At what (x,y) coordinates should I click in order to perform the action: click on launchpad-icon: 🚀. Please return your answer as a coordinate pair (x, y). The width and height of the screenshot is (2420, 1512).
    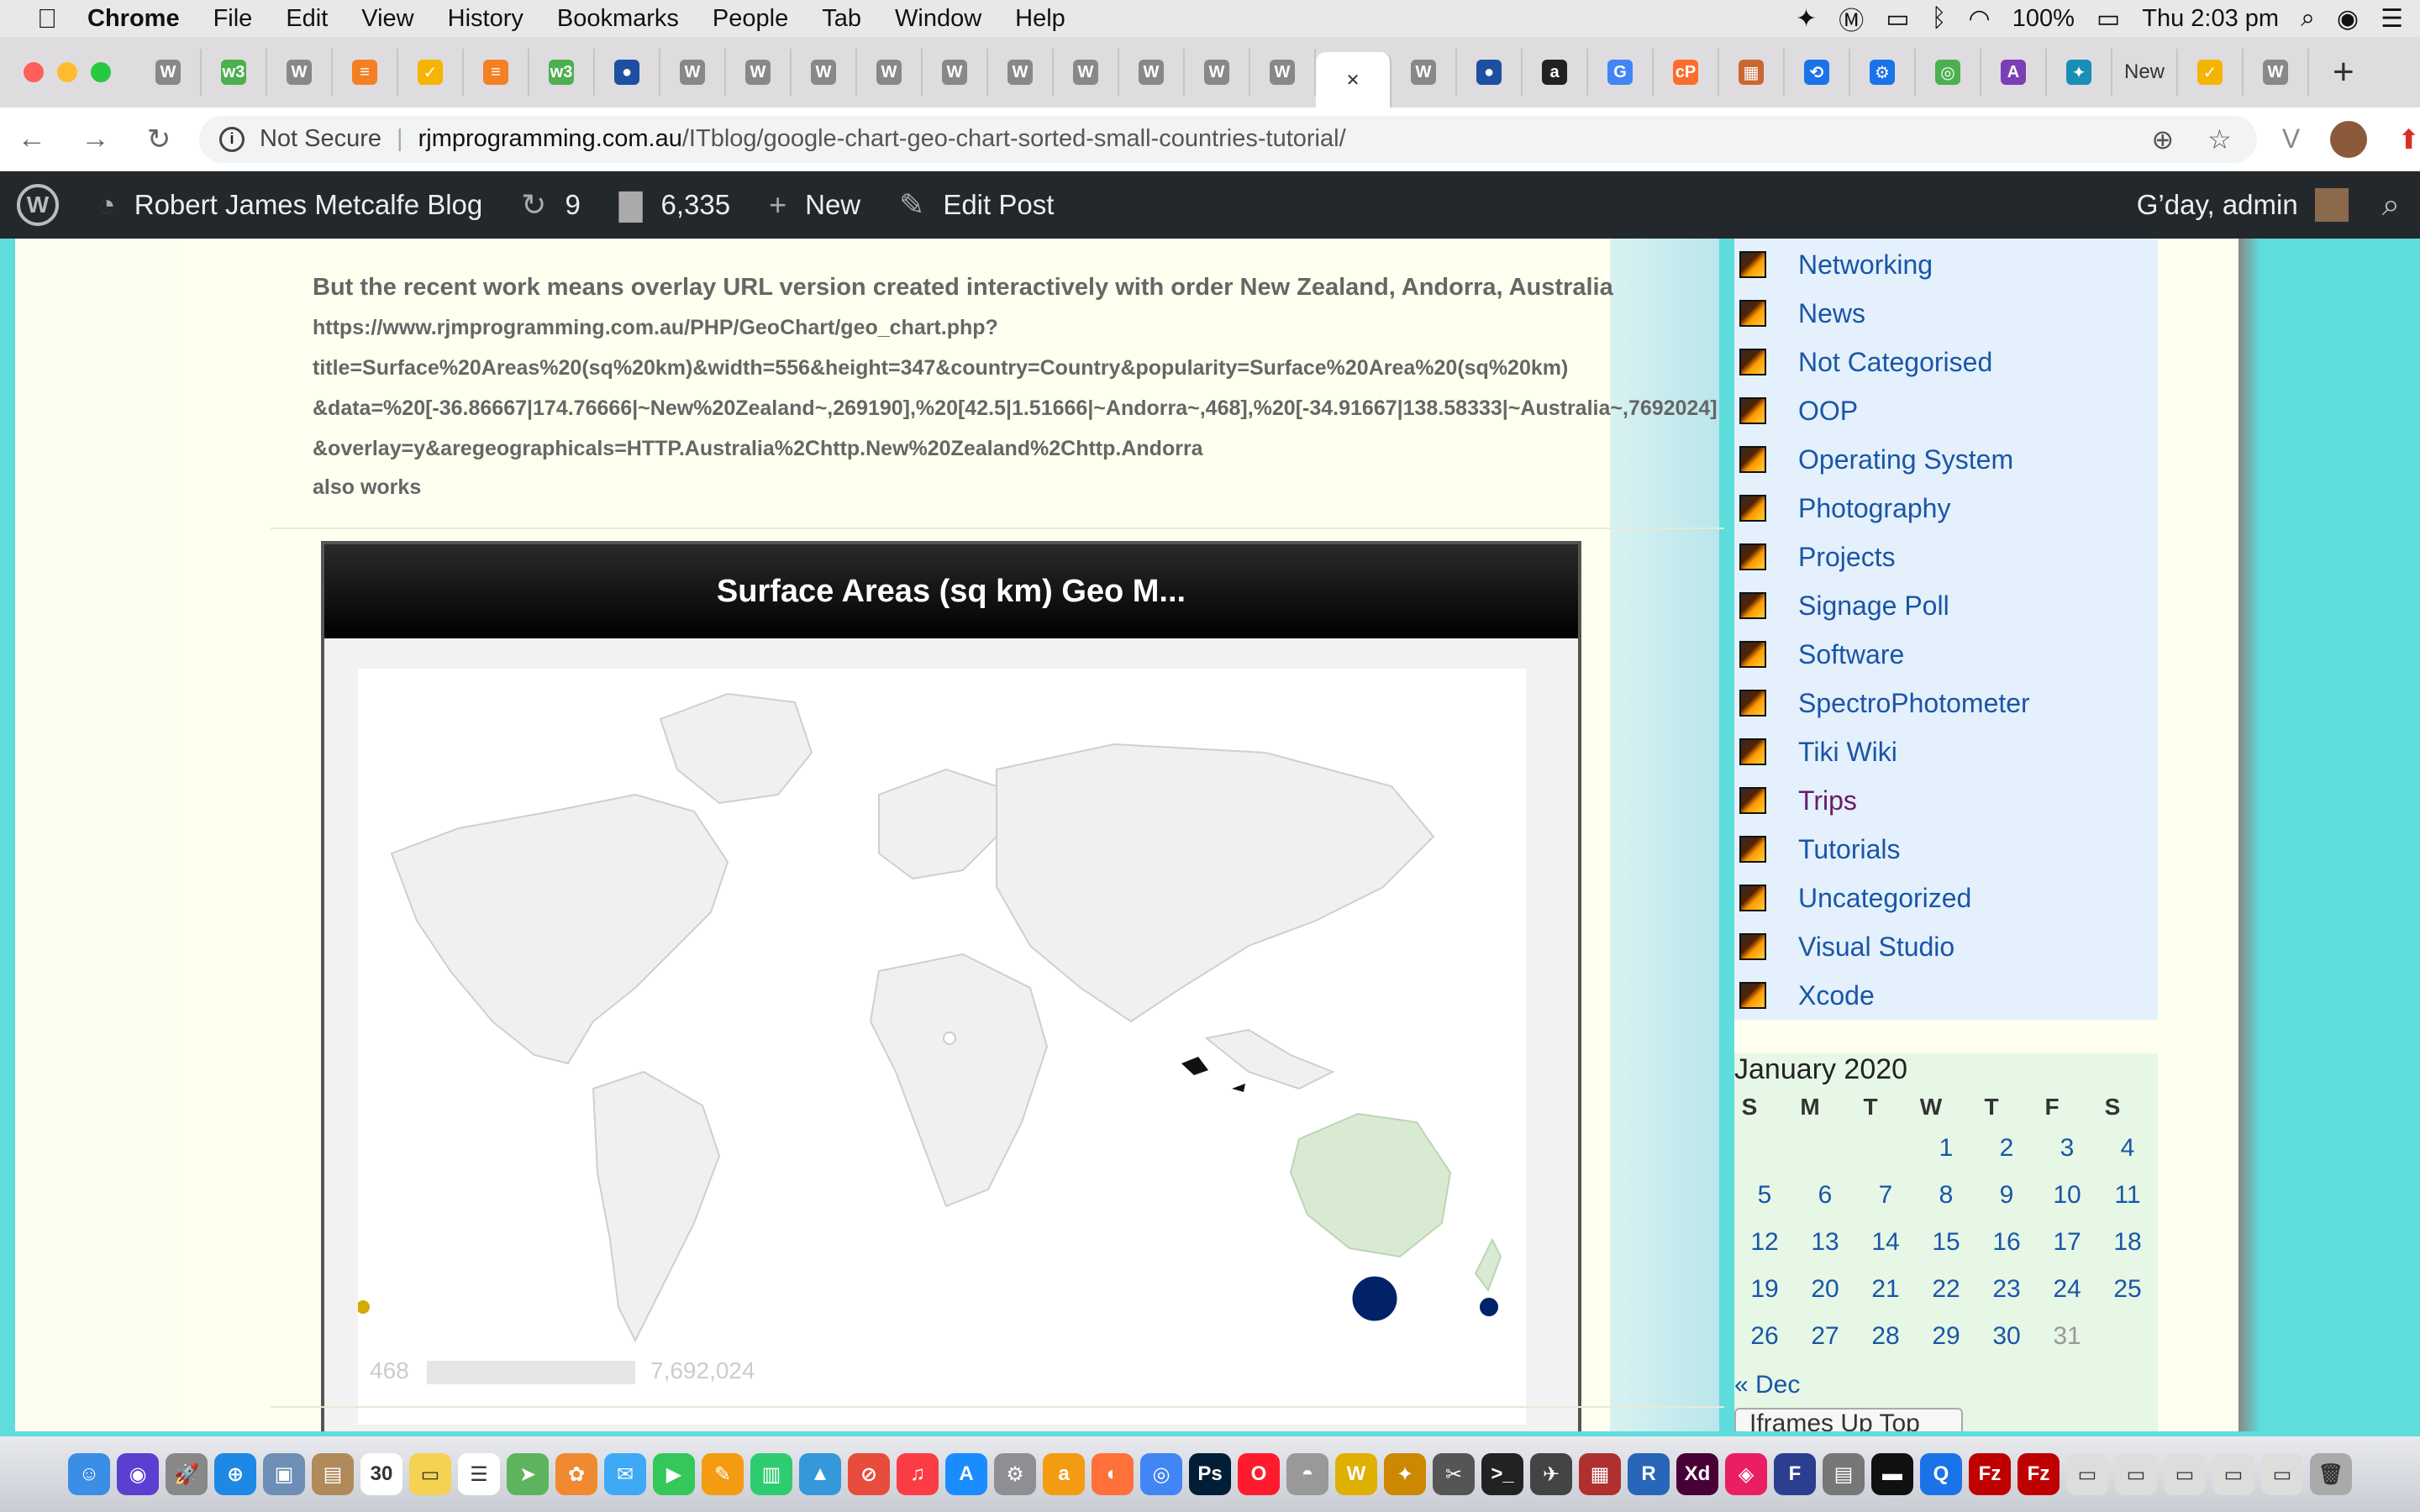
    Looking at the image, I should click on (187, 1474).